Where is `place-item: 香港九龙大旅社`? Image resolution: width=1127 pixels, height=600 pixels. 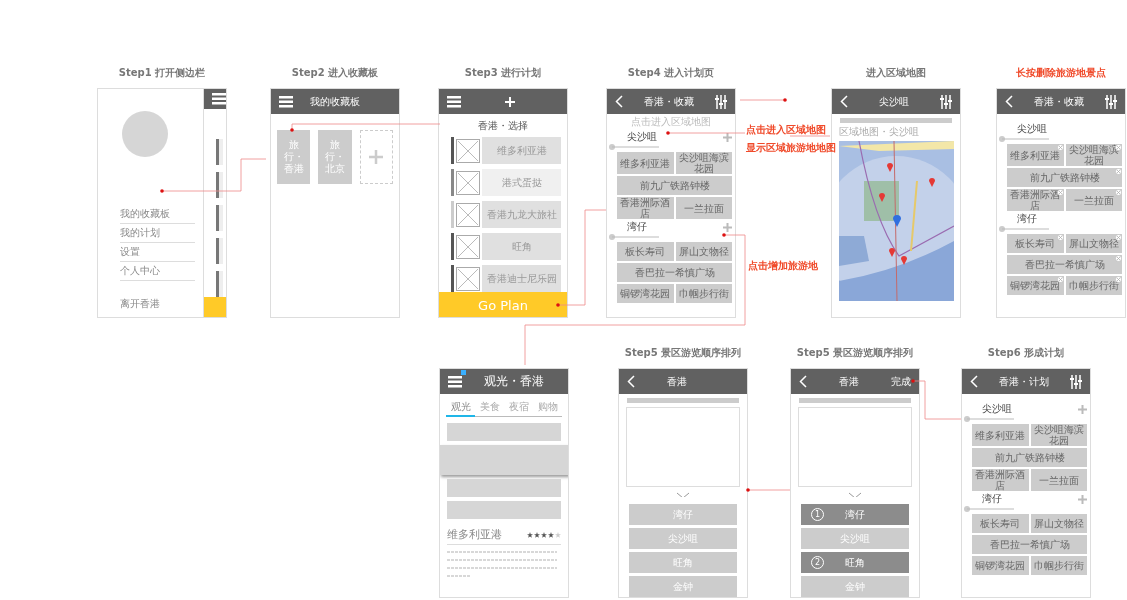
place-item: 香港九龙大旅社 is located at coordinates (521, 214).